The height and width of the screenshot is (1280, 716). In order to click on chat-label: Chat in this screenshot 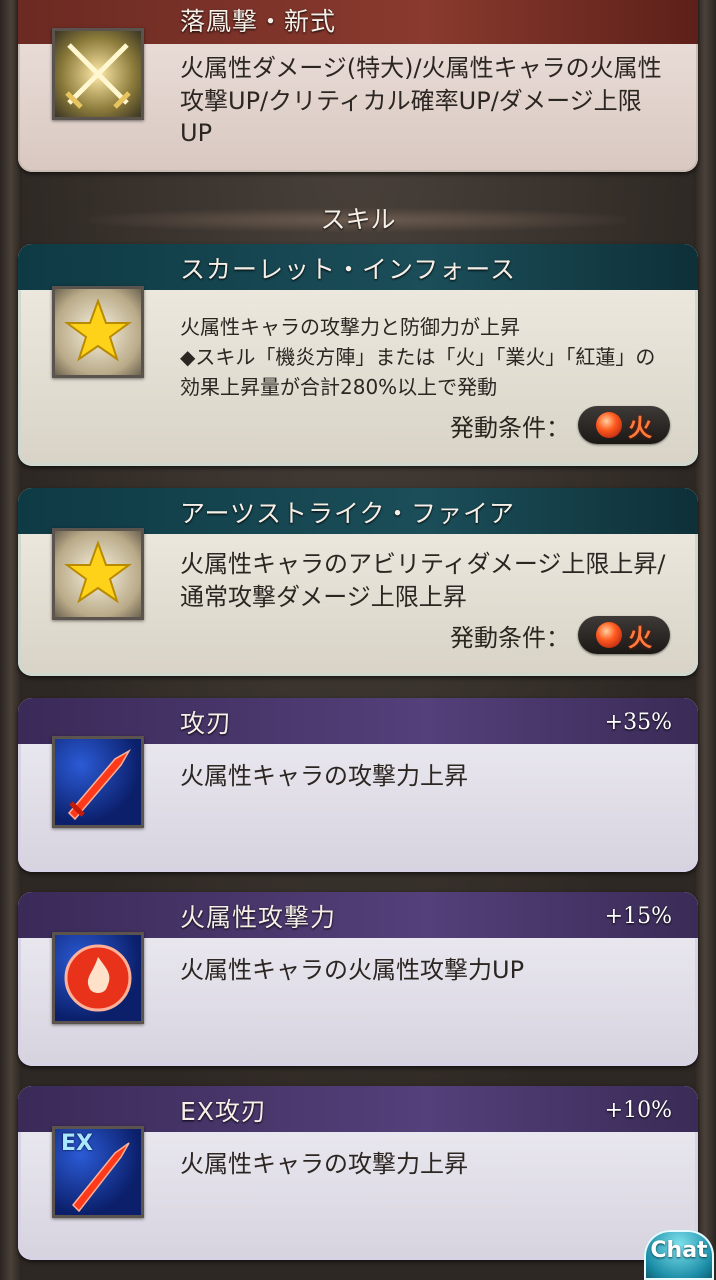, I will do `click(679, 1250)`.